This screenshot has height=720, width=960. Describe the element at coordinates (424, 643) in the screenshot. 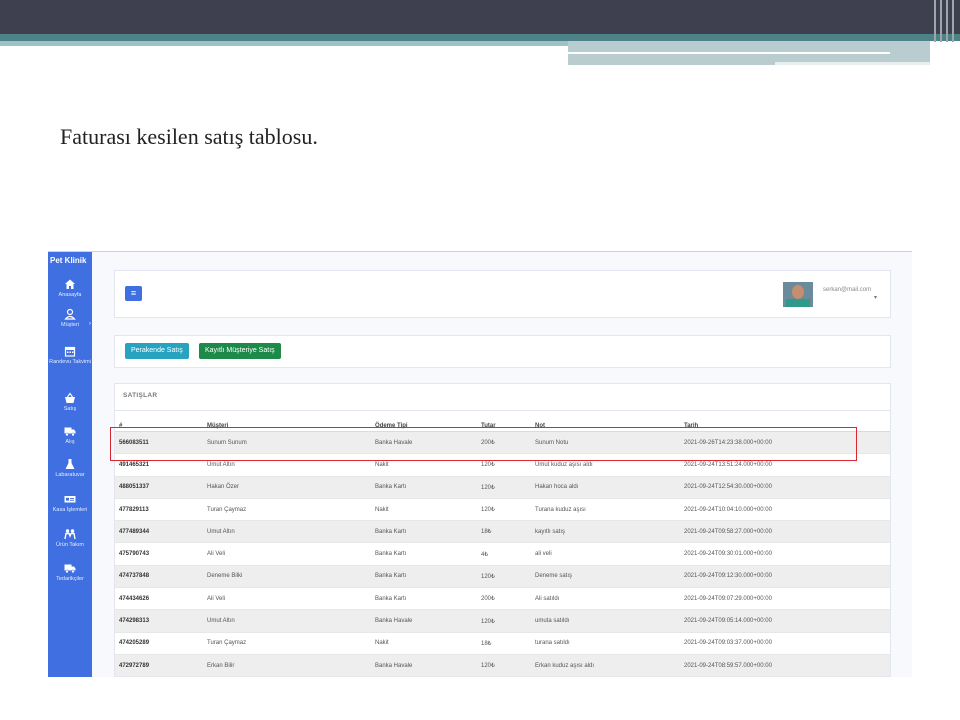

I see `table-cell: Nakit` at that location.